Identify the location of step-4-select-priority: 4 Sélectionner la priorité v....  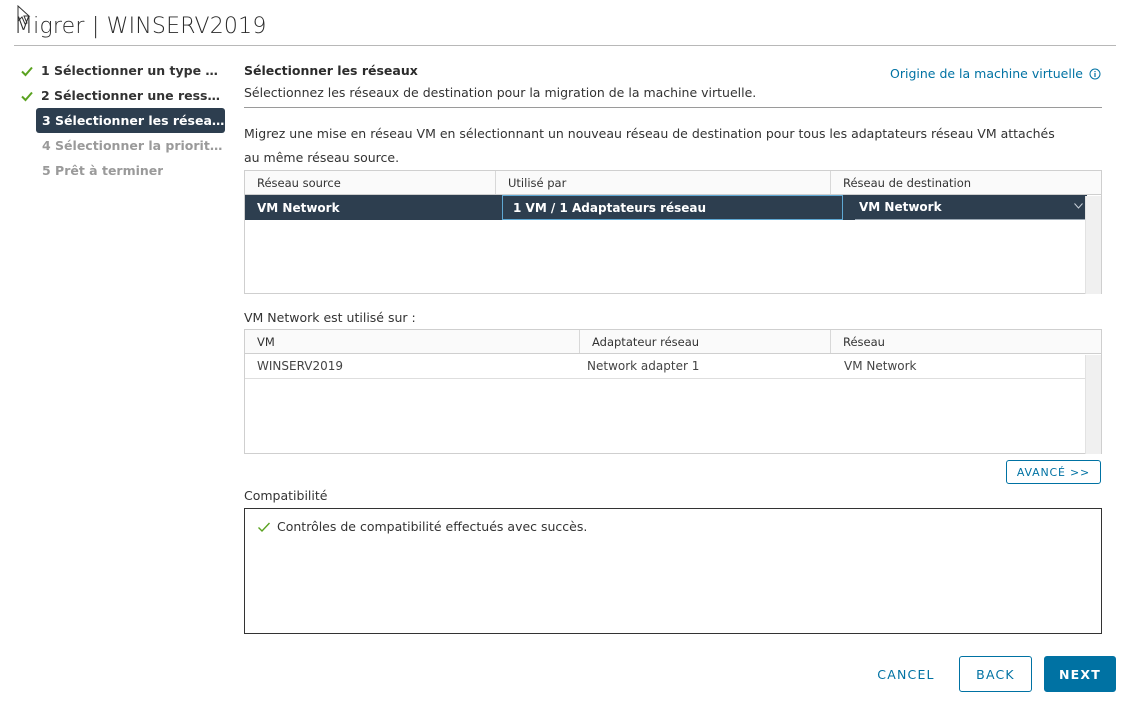
(123, 145).